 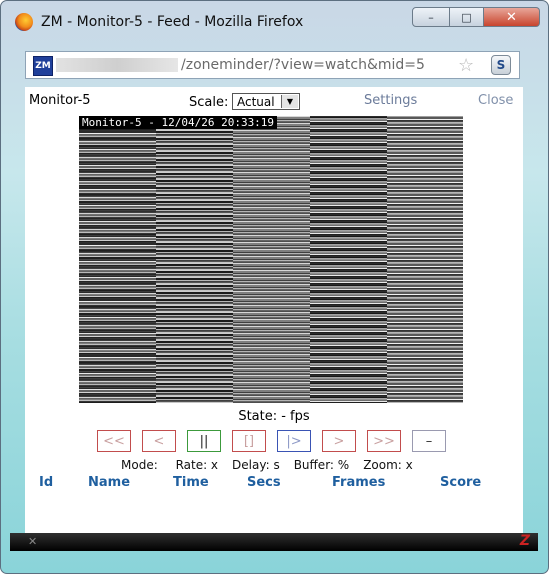 What do you see at coordinates (431, 17) in the screenshot?
I see `minimize-button: –` at bounding box center [431, 17].